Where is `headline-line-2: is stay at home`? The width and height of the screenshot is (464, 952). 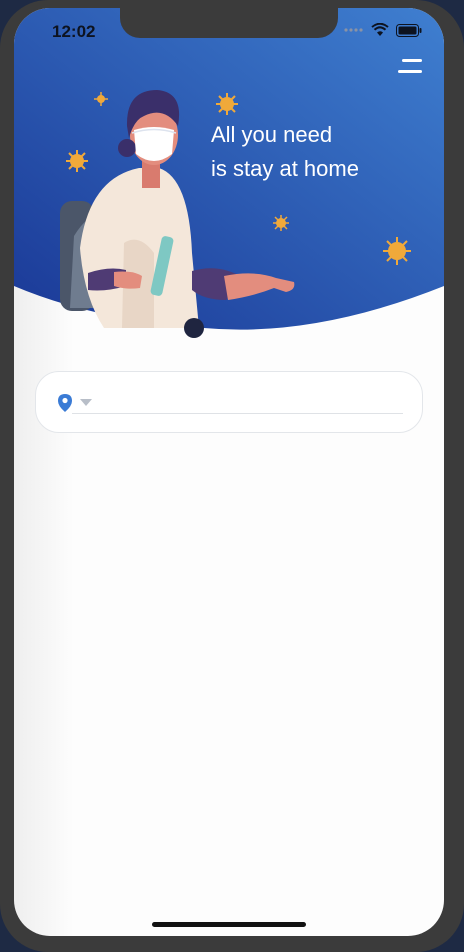 headline-line-2: is stay at home is located at coordinates (285, 168).